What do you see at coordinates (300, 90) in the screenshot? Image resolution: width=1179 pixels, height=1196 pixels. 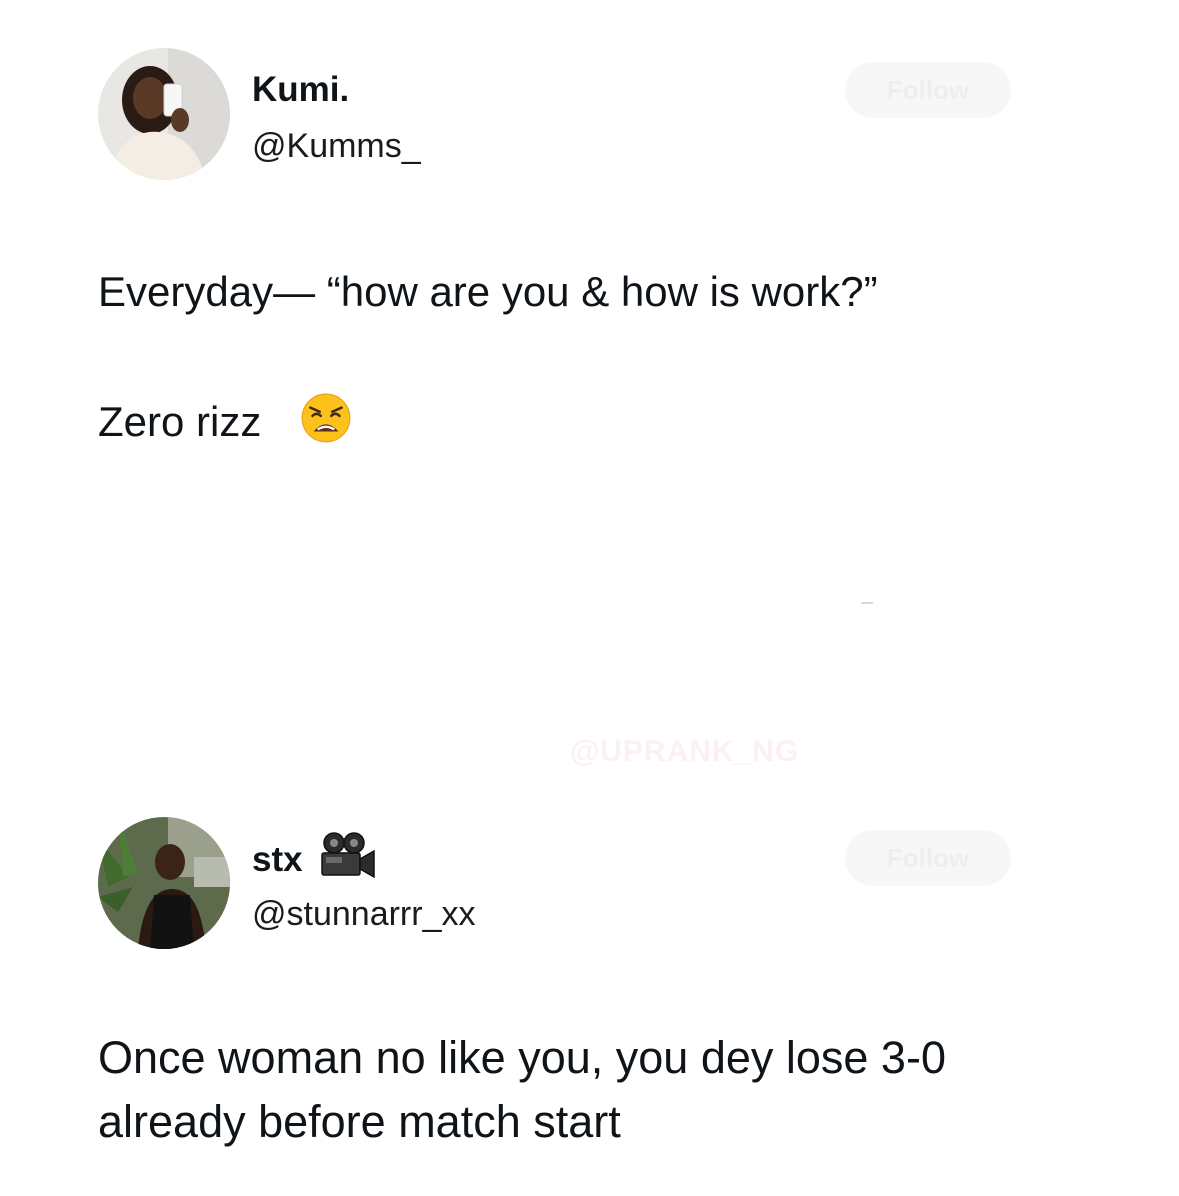 I see `display-name: Kumi.` at bounding box center [300, 90].